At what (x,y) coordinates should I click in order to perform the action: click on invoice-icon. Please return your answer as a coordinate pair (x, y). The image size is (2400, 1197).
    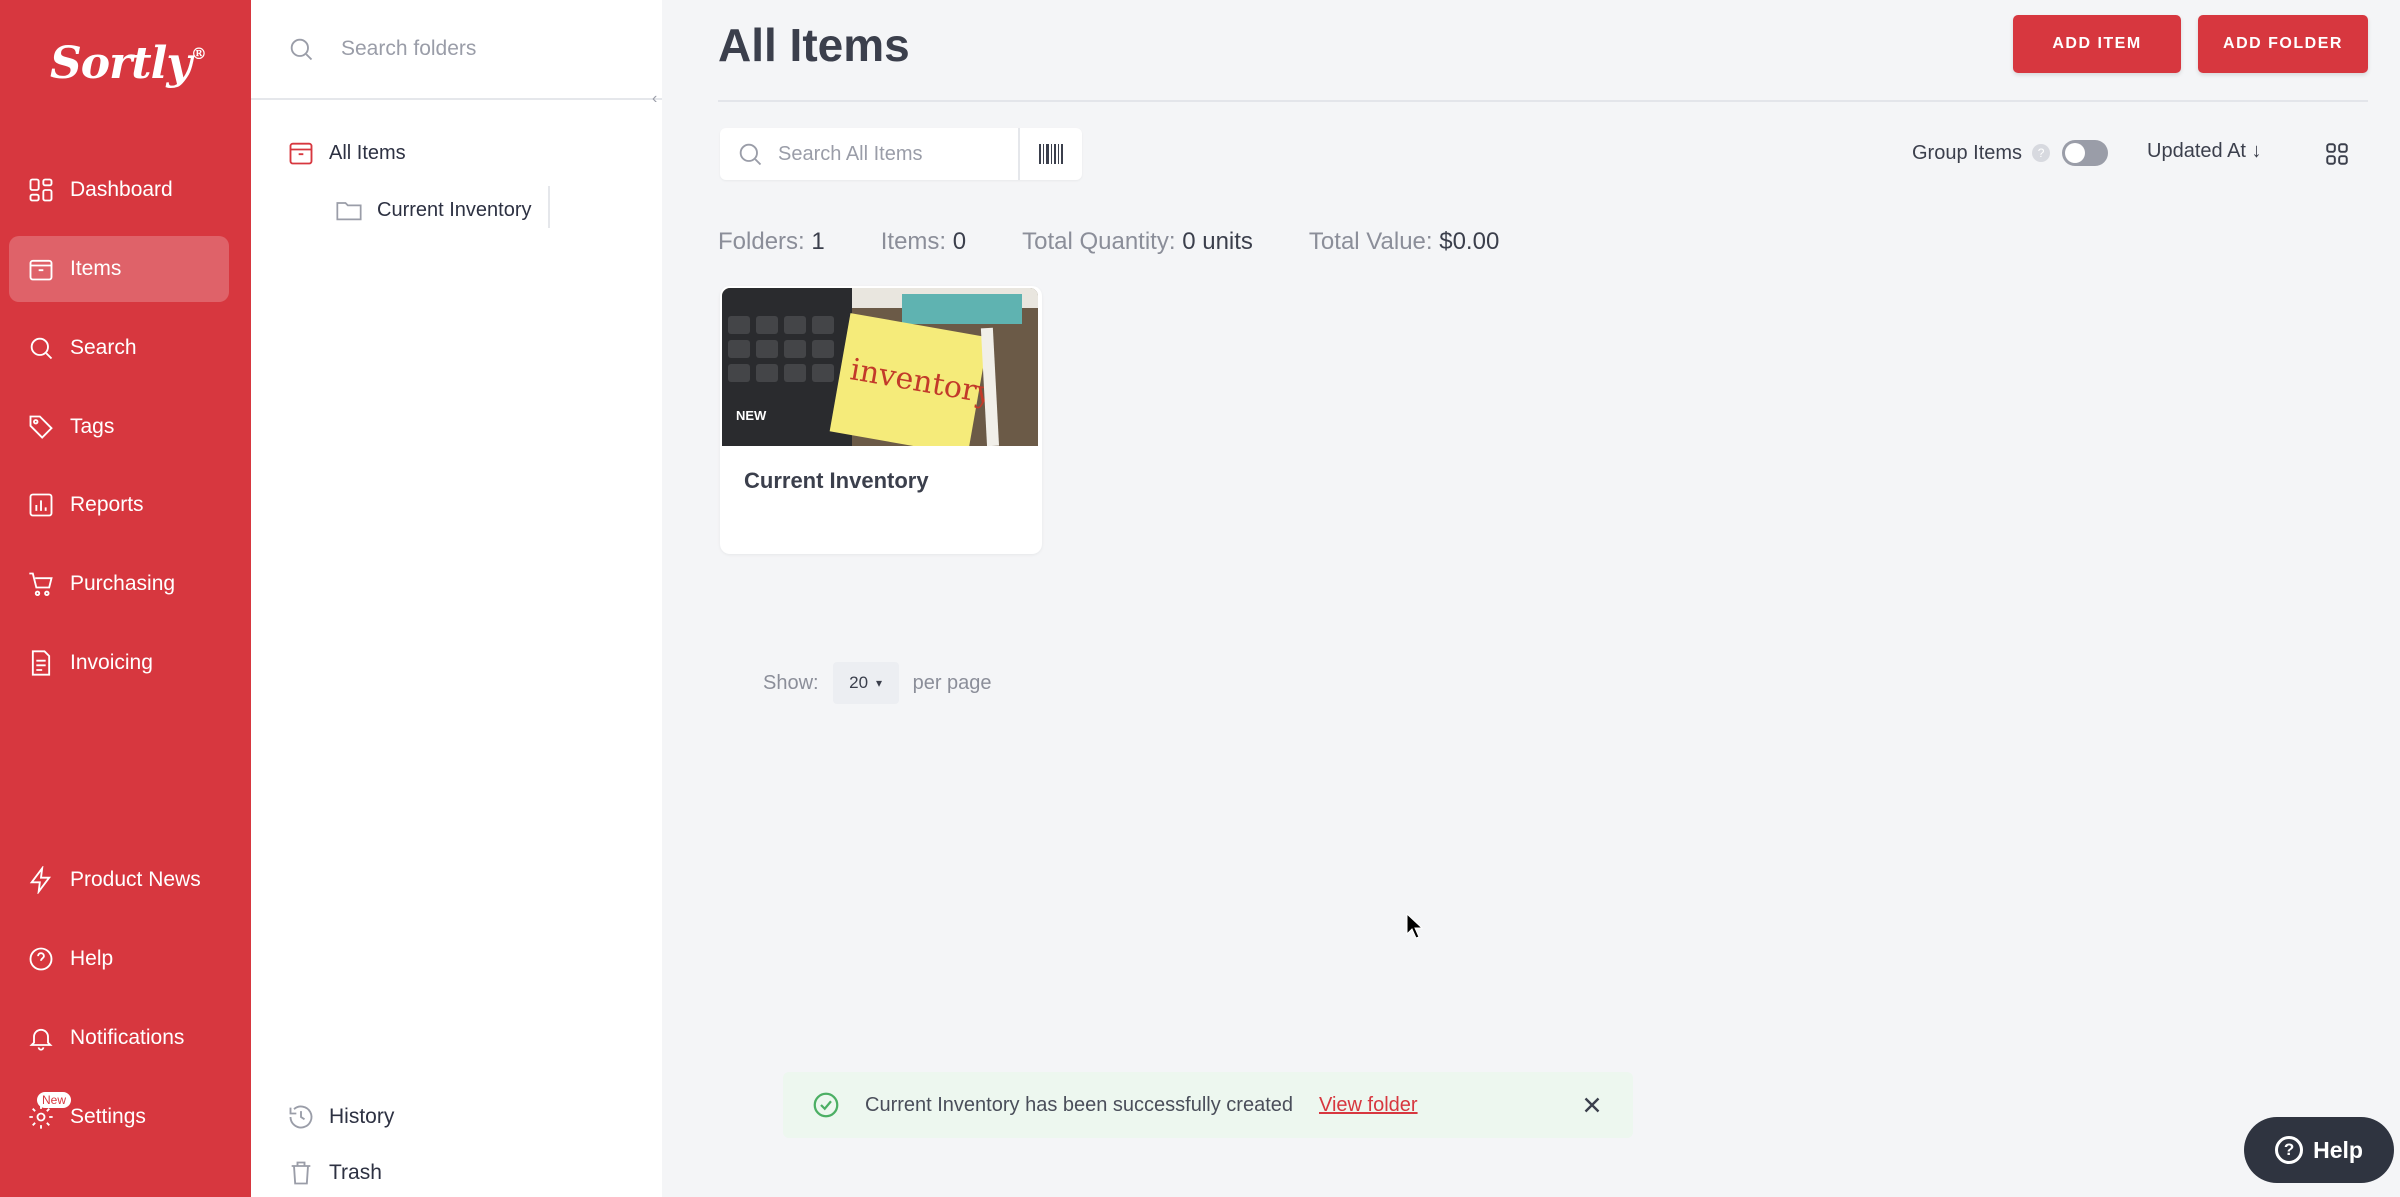
    Looking at the image, I should click on (41, 663).